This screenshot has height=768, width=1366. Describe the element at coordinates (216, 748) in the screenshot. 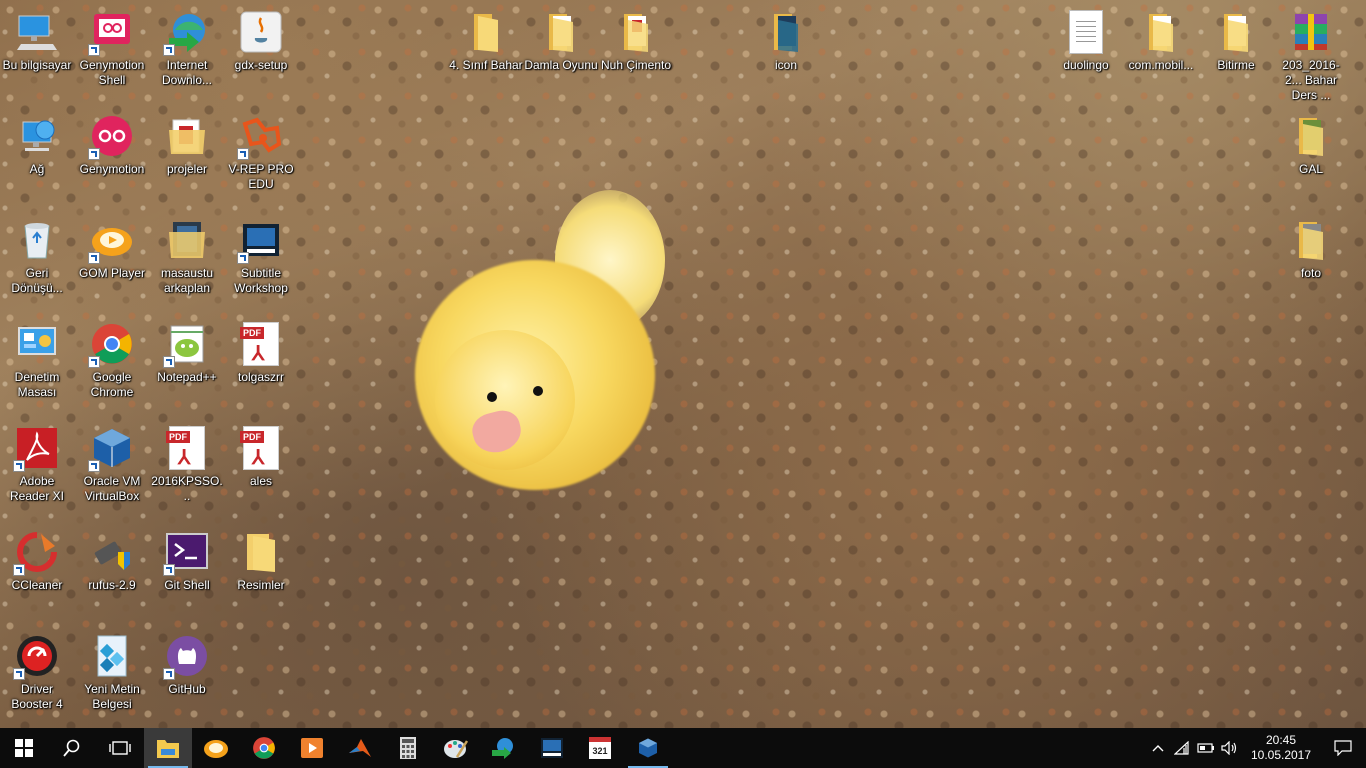

I see `taskbar-gom-player` at that location.